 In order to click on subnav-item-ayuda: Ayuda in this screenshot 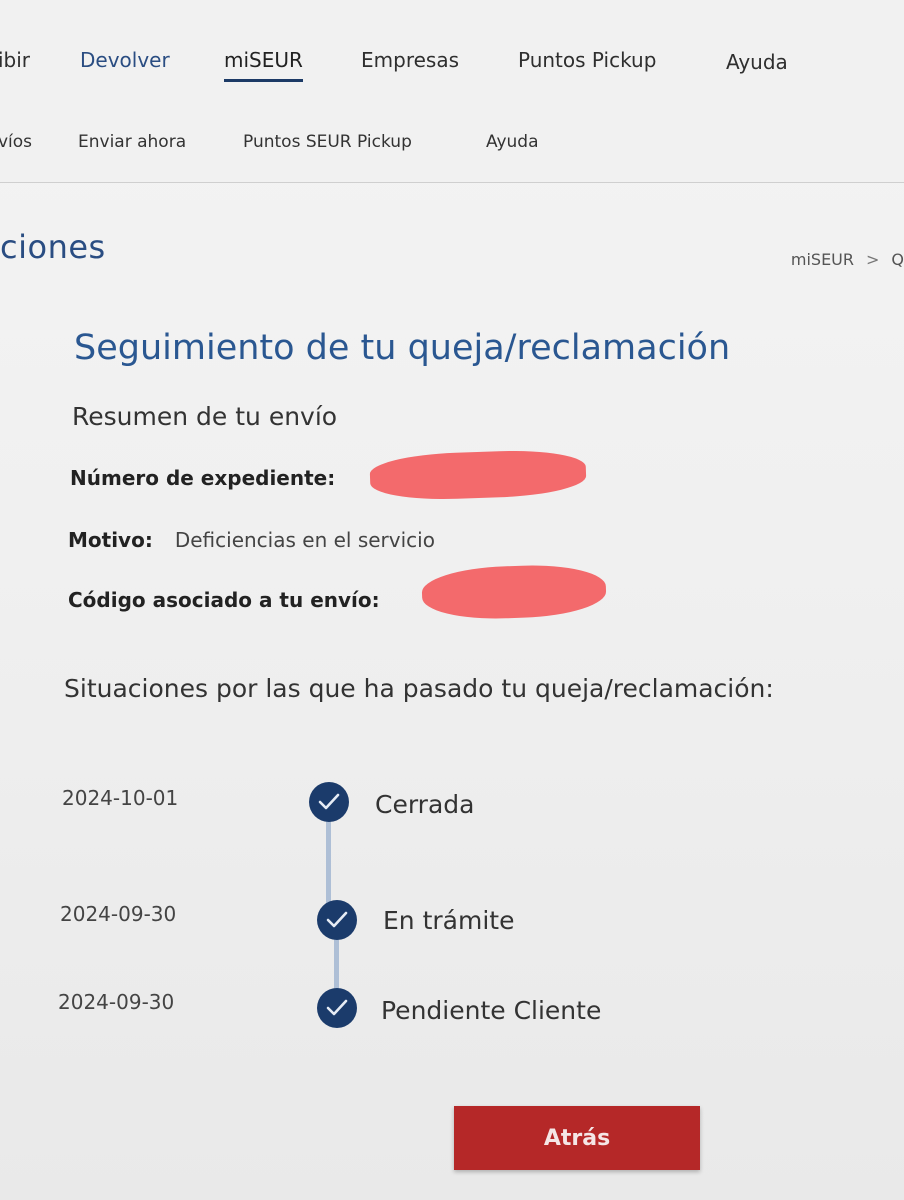, I will do `click(512, 142)`.